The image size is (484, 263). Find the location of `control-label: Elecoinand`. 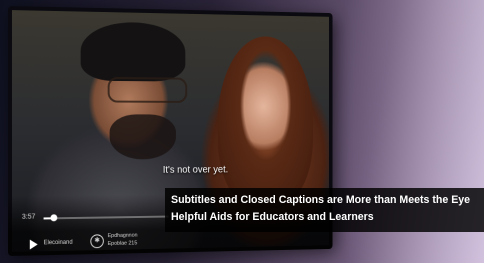

control-label: Elecoinand is located at coordinates (58, 243).